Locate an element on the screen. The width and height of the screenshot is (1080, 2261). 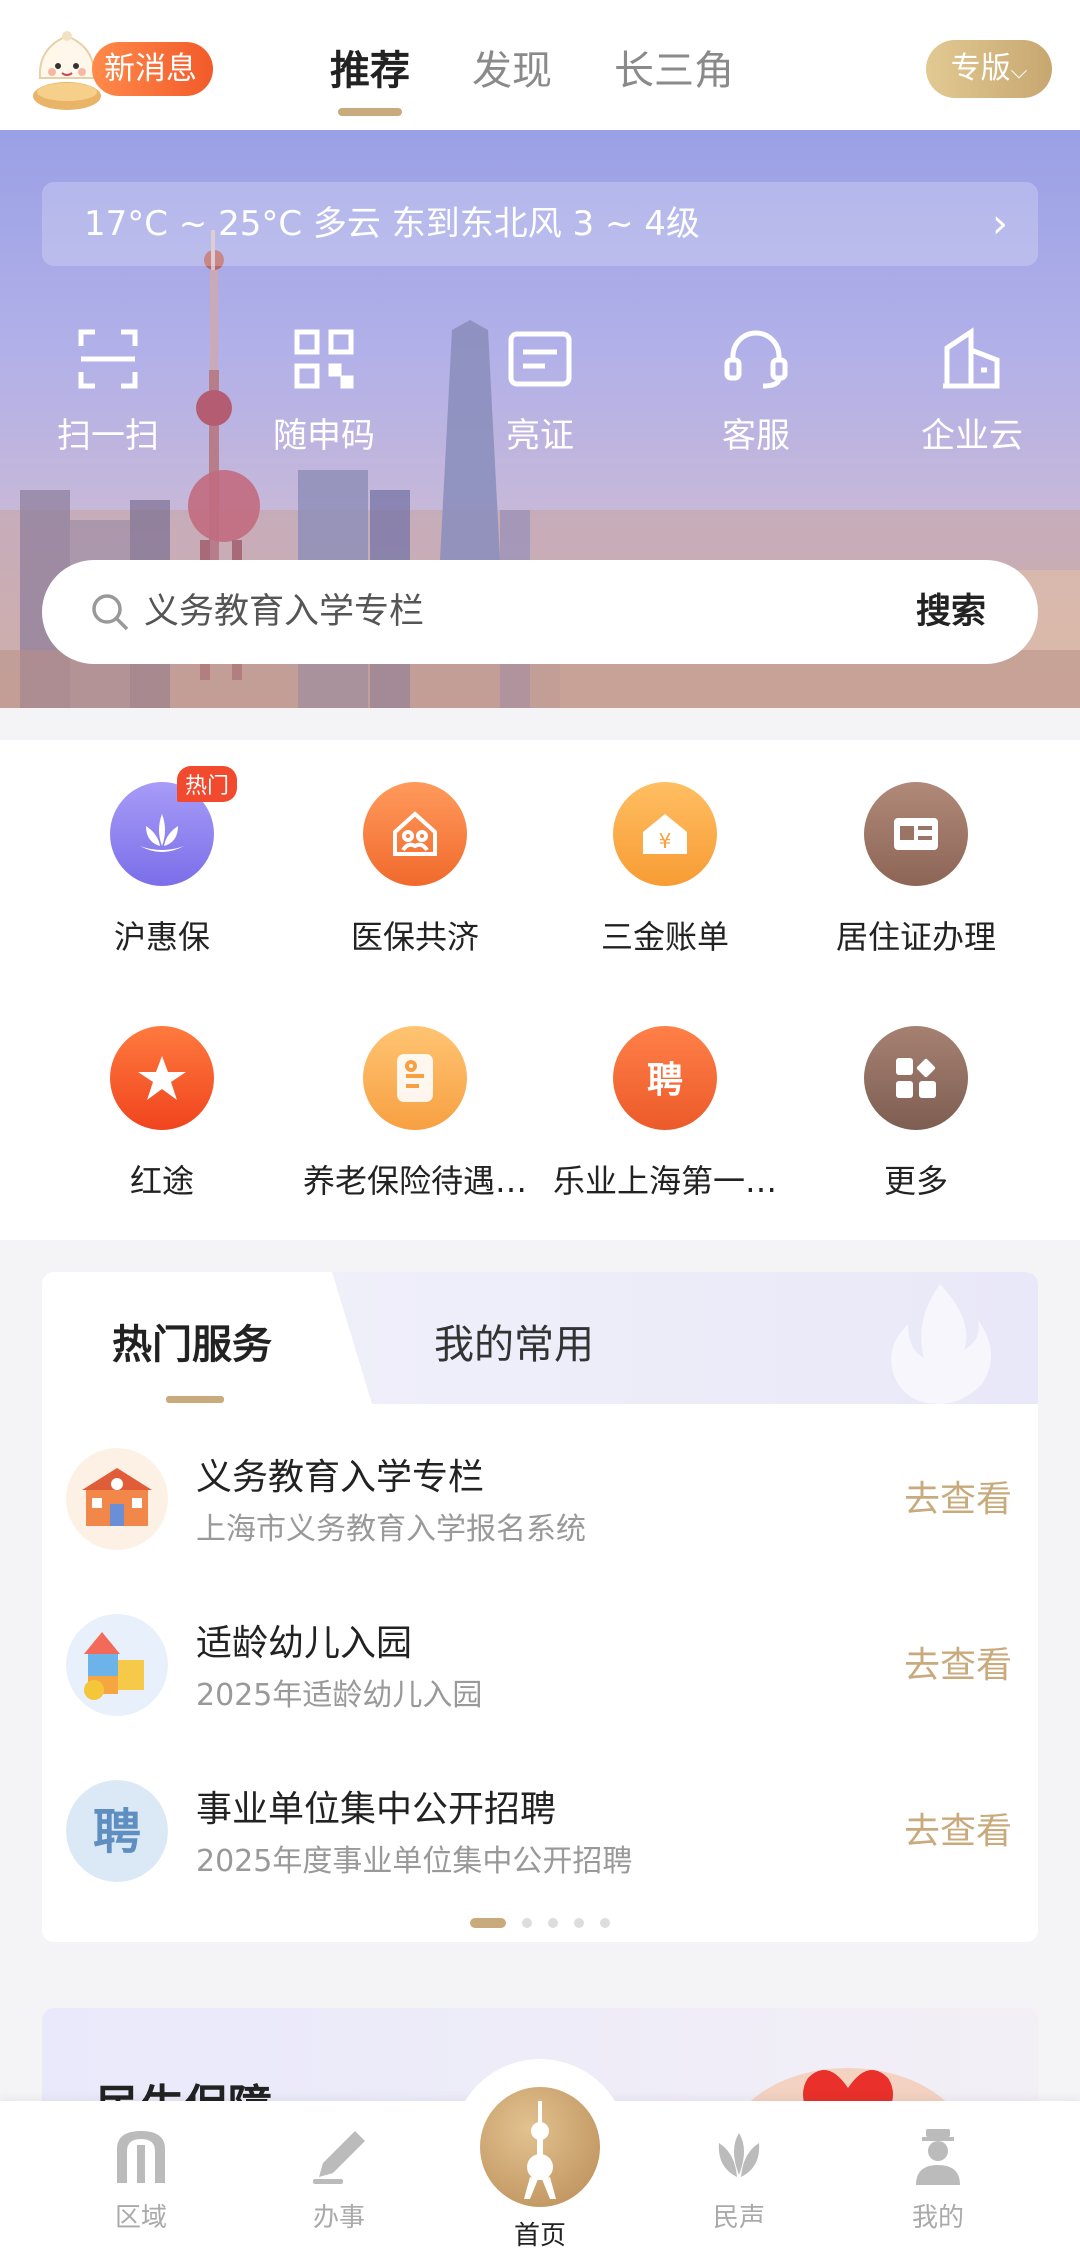
arch-icon is located at coordinates (141, 2157).